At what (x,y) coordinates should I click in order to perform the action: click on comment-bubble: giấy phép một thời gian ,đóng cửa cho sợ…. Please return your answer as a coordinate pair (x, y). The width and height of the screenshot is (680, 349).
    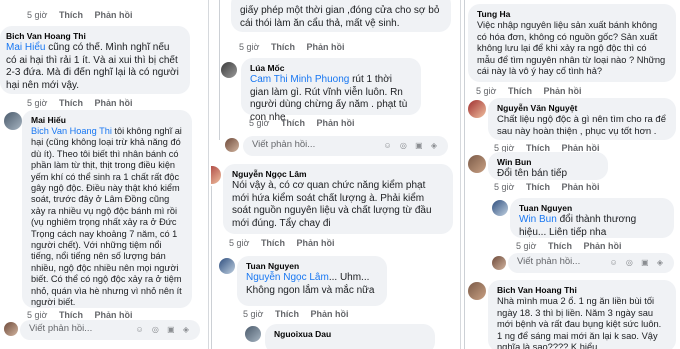
    Looking at the image, I should click on (341, 16).